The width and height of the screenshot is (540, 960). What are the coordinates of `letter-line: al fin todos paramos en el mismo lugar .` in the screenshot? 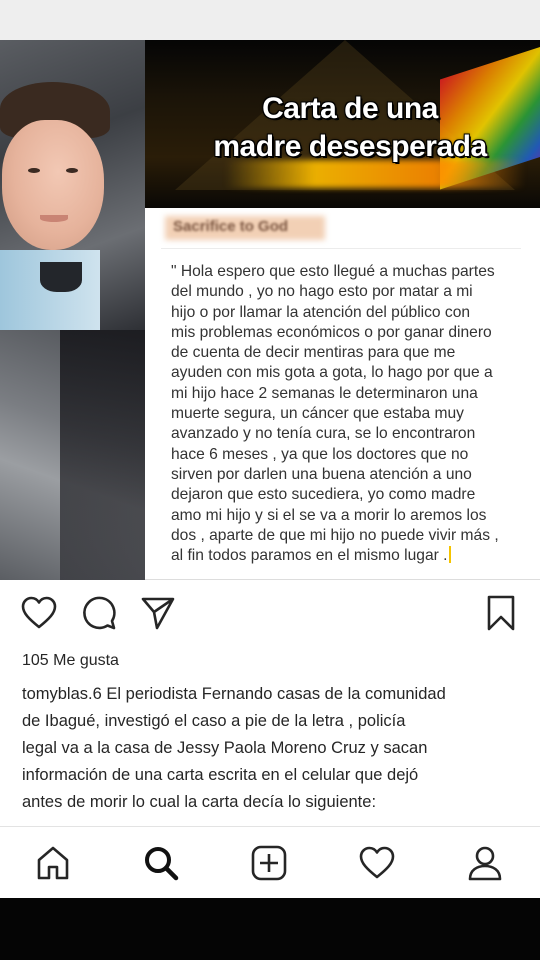 It's located at (351, 556).